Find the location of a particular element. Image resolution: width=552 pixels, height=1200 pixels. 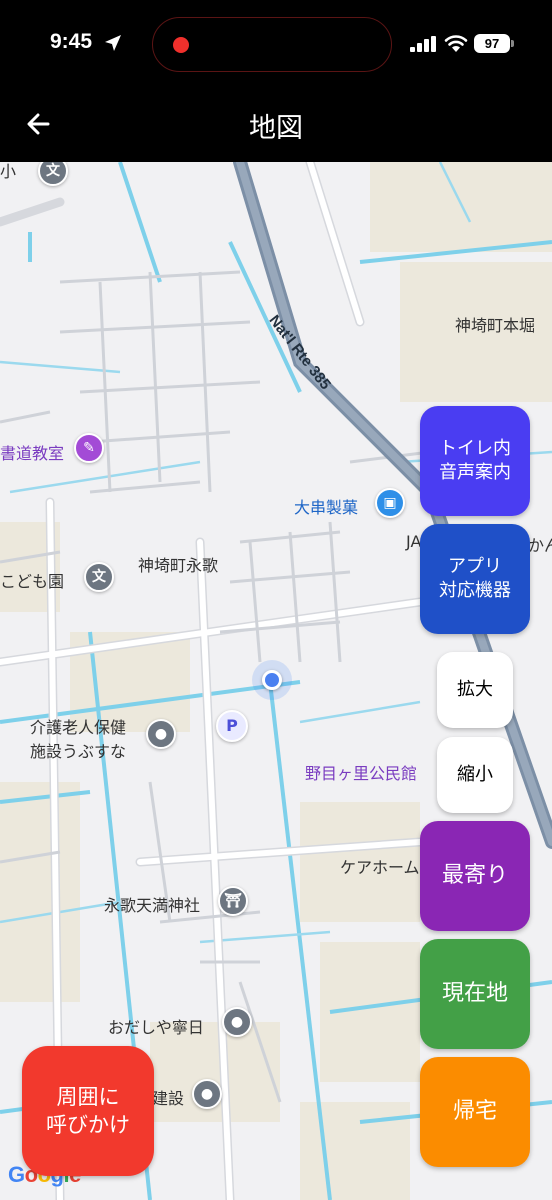

toilet-voice-guide-button: トイレ内 音声案内 is located at coordinates (475, 461).